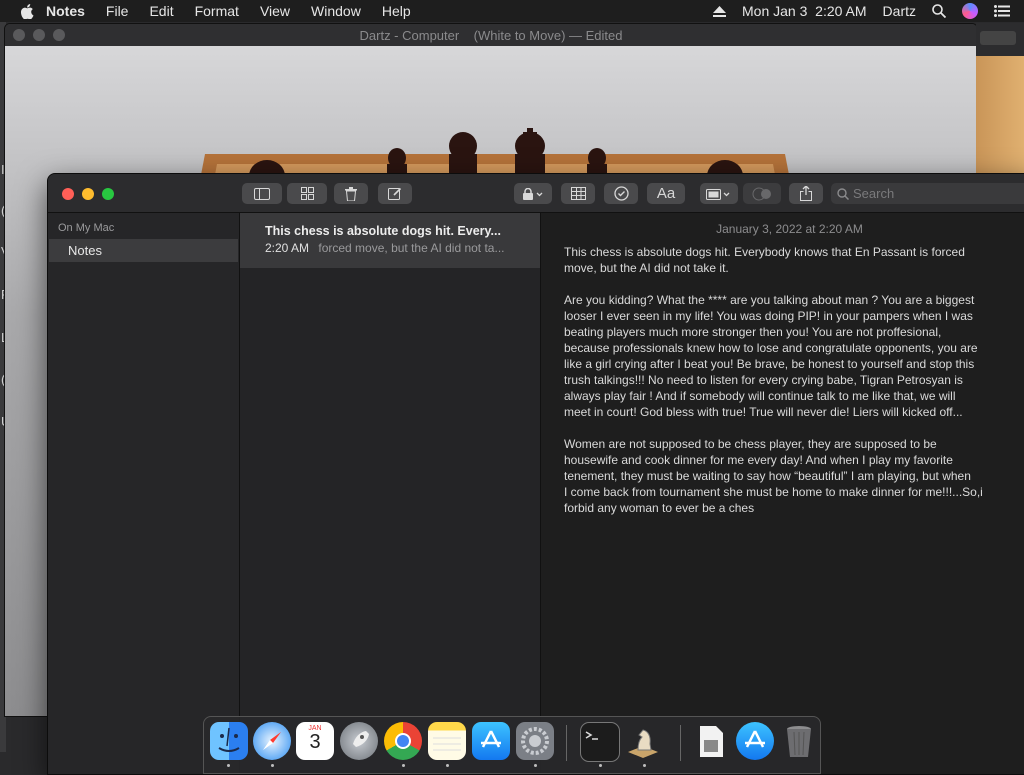 Image resolution: width=1024 pixels, height=775 pixels. What do you see at coordinates (351, 193) in the screenshot?
I see `delete-note-button` at bounding box center [351, 193].